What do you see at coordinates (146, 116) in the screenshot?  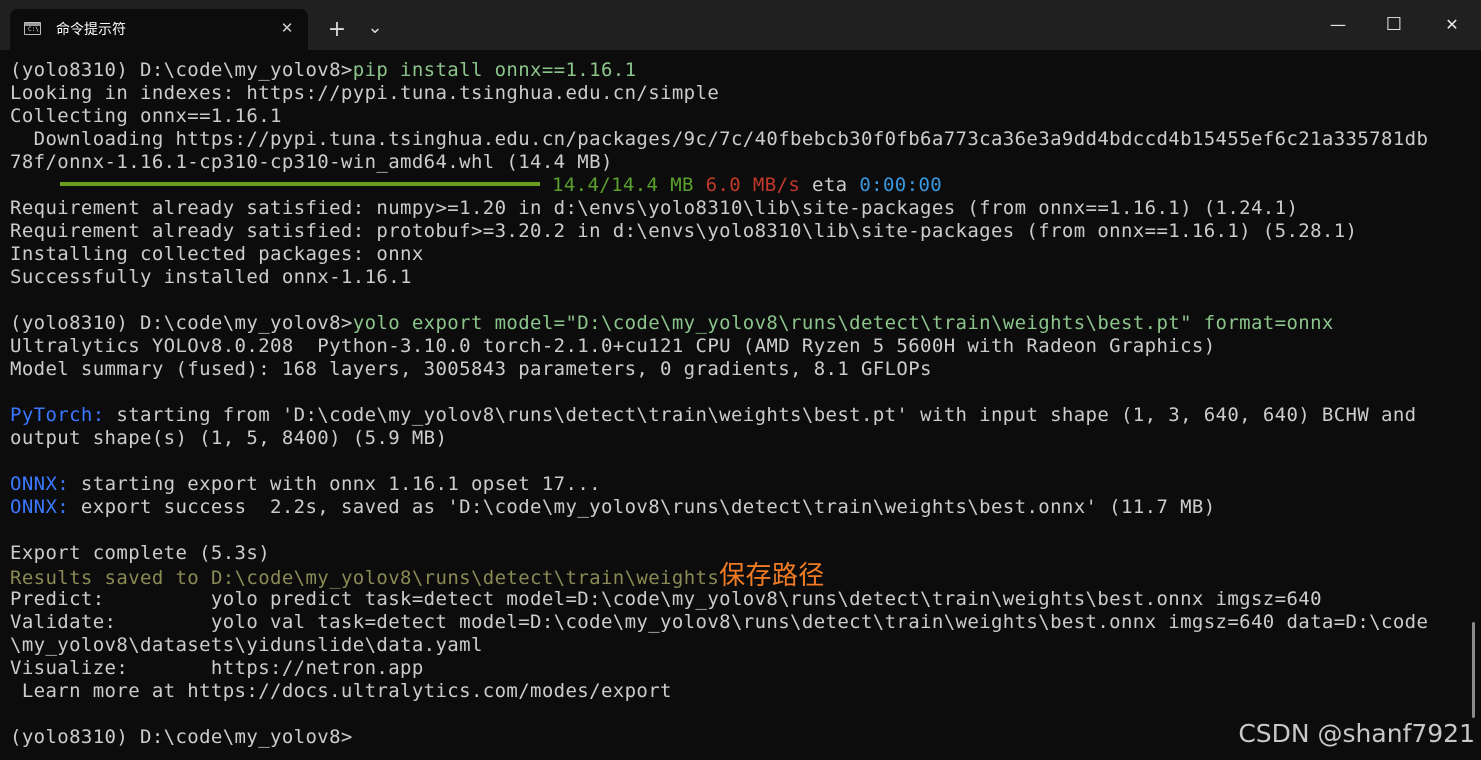 I see `terminal-line: Collecting onnx==1.16.1` at bounding box center [146, 116].